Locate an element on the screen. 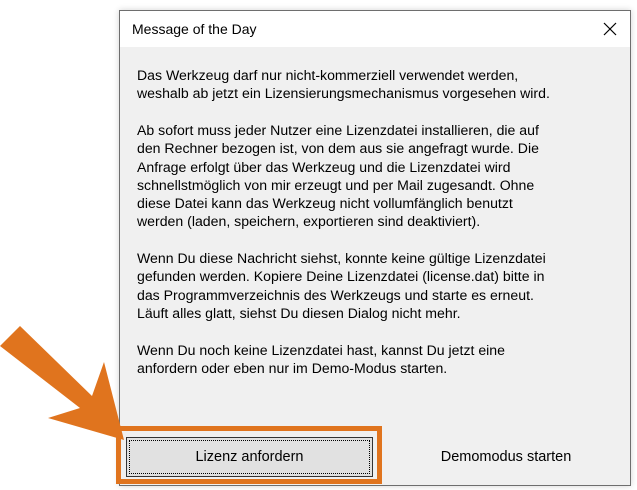  dialog-title-bar: Message of the Day is located at coordinates (375, 29).